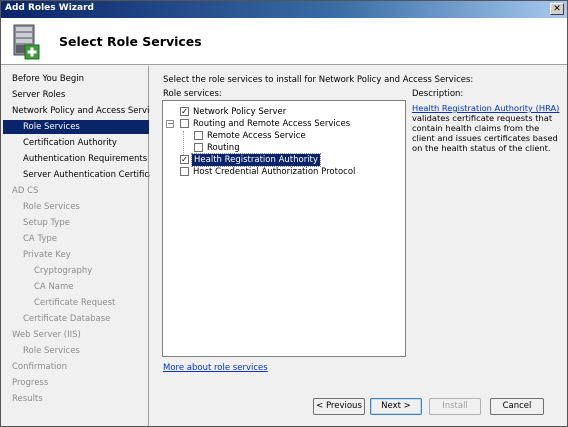 The width and height of the screenshot is (568, 427). I want to click on tree-item-label: Remote Access Service, so click(256, 136).